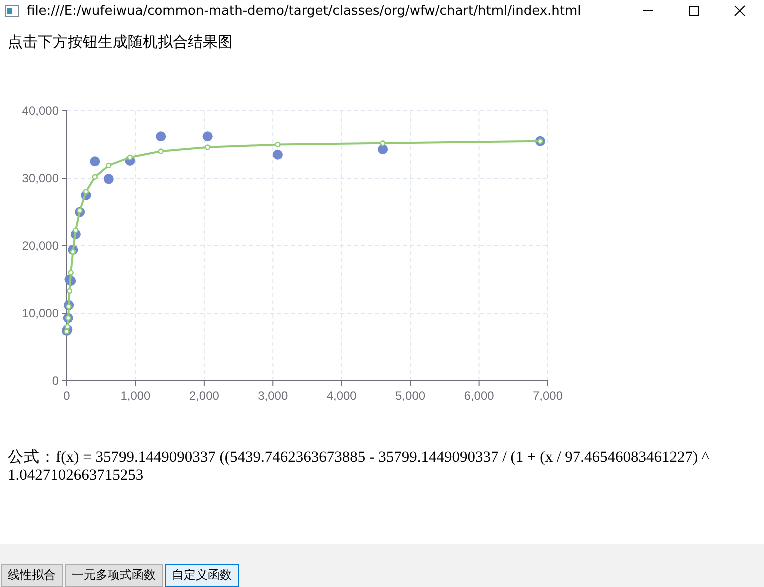 This screenshot has height=587, width=764. Describe the element at coordinates (135, 396) in the screenshot. I see `x-tick-label: 1,000` at that location.